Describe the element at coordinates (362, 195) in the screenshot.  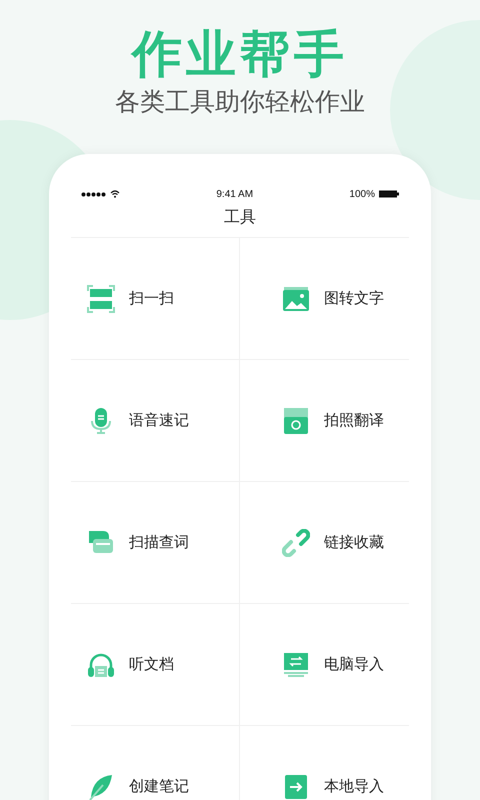
I see `battery-percent: 100%` at that location.